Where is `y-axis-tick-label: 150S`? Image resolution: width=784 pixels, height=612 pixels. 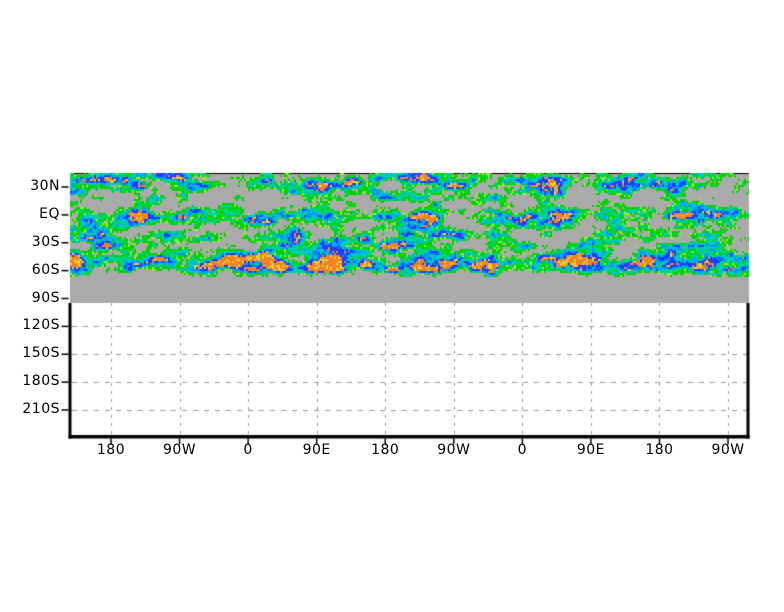 y-axis-tick-label: 150S is located at coordinates (41, 353).